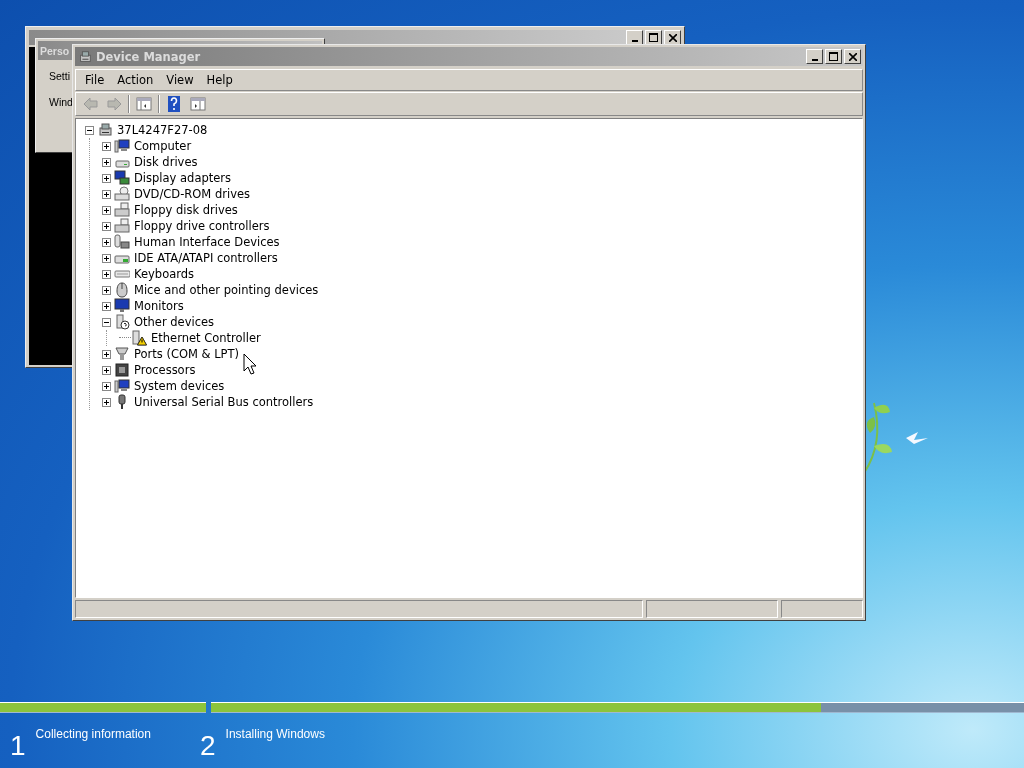 The width and height of the screenshot is (1024, 768). What do you see at coordinates (275, 734) in the screenshot?
I see `step-label: Installing Windows` at bounding box center [275, 734].